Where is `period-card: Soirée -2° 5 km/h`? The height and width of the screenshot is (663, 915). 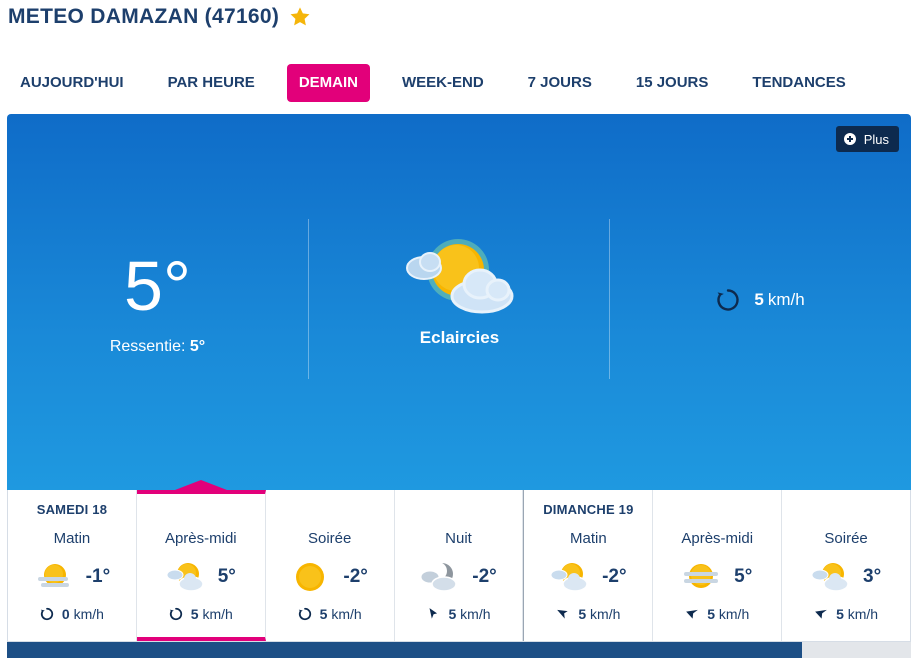 period-card: Soirée -2° 5 km/h is located at coordinates (330, 565).